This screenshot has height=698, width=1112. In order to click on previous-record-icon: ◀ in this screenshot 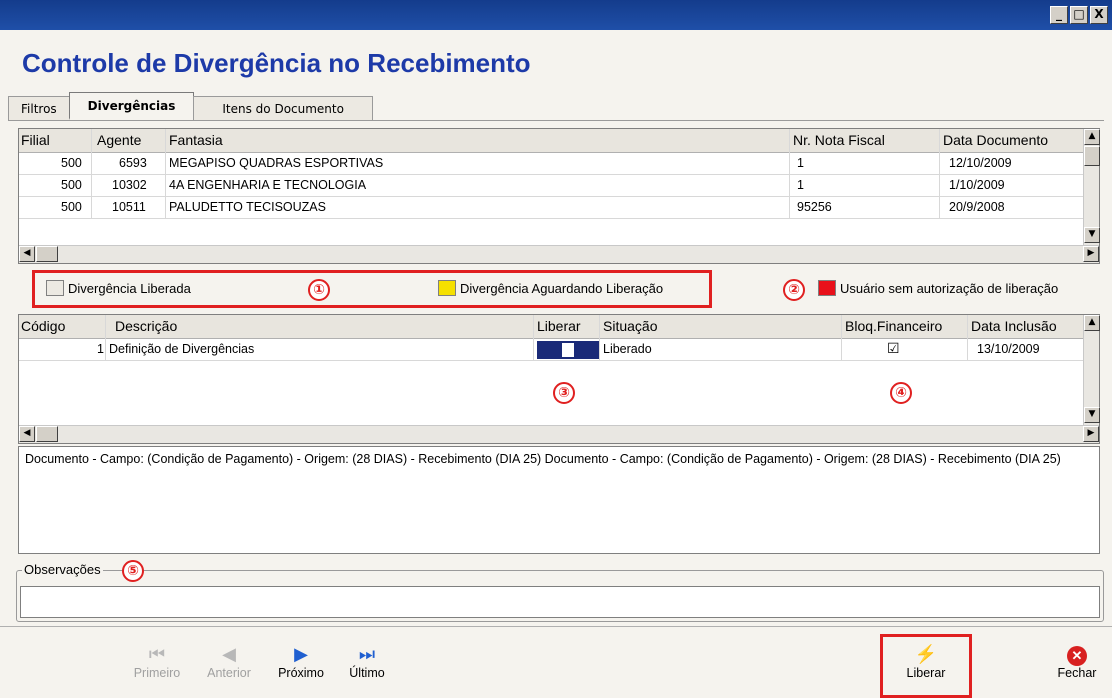, I will do `click(229, 654)`.